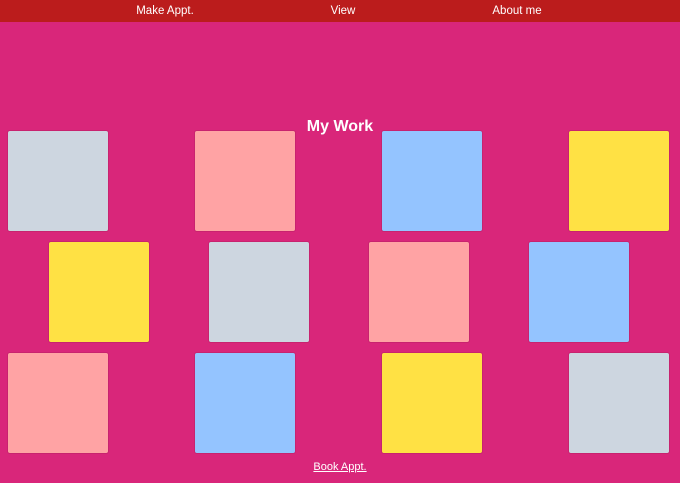  Describe the element at coordinates (165, 11) in the screenshot. I see `nav-make-appt: Make Appt.` at that location.